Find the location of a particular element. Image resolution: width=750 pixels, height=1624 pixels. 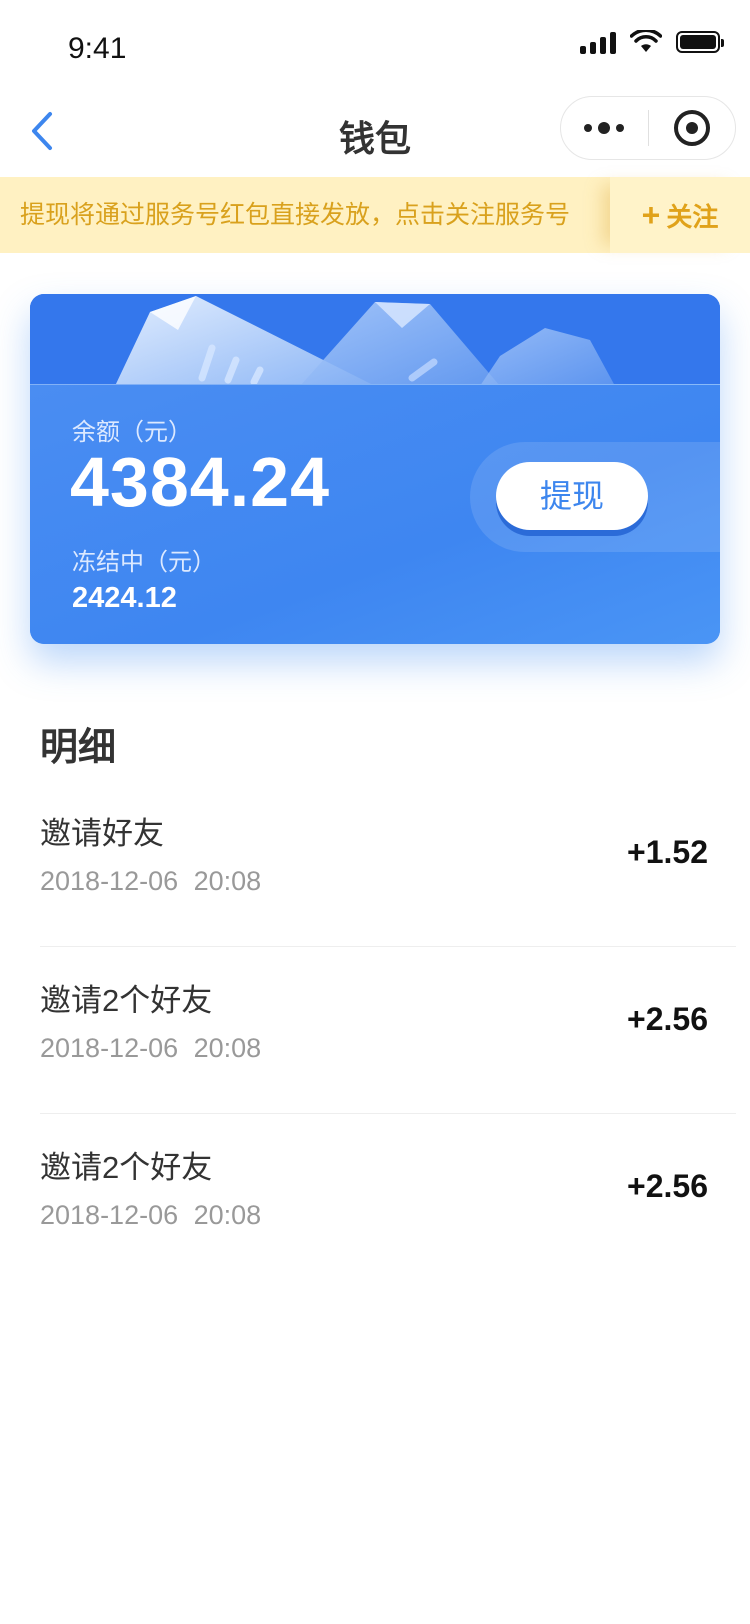

nav-bar: 钱包 is located at coordinates (375, 133).